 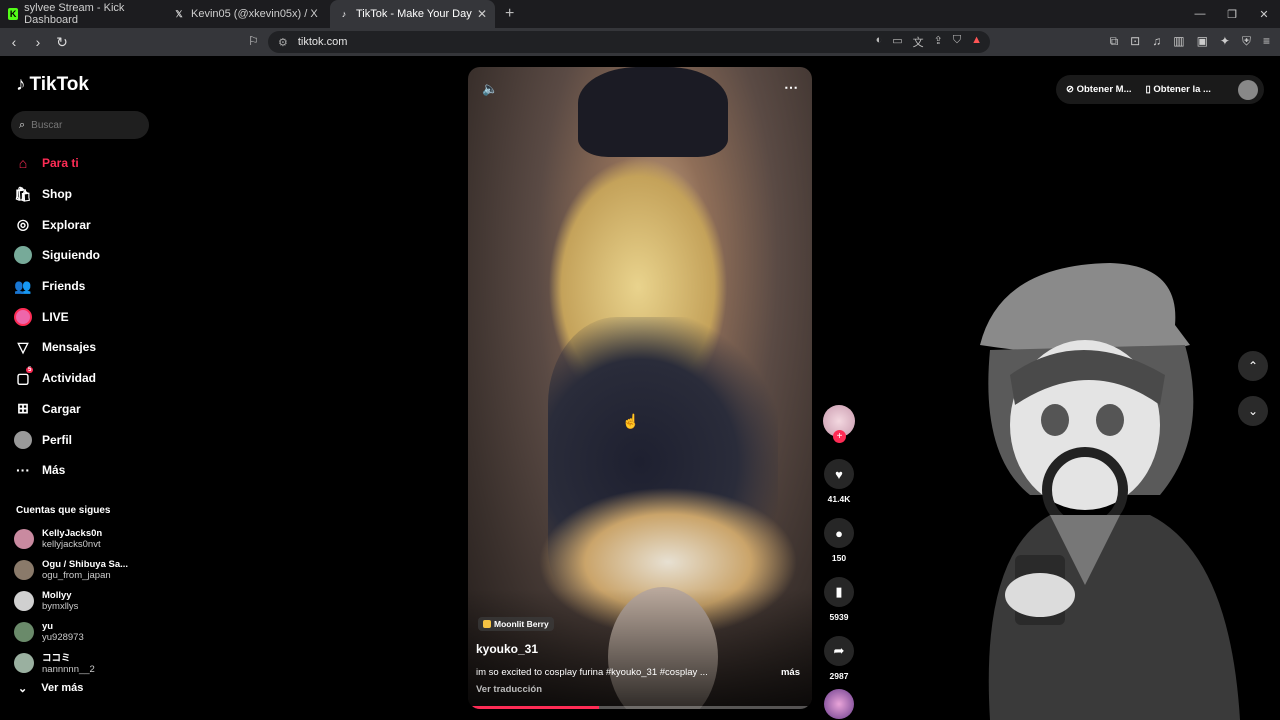 I want to click on browser-toolbar-icons: ⧉ ⊡ ♫ ▥ ▣ ✦ ⛨ ≡, so click(x=1190, y=41).